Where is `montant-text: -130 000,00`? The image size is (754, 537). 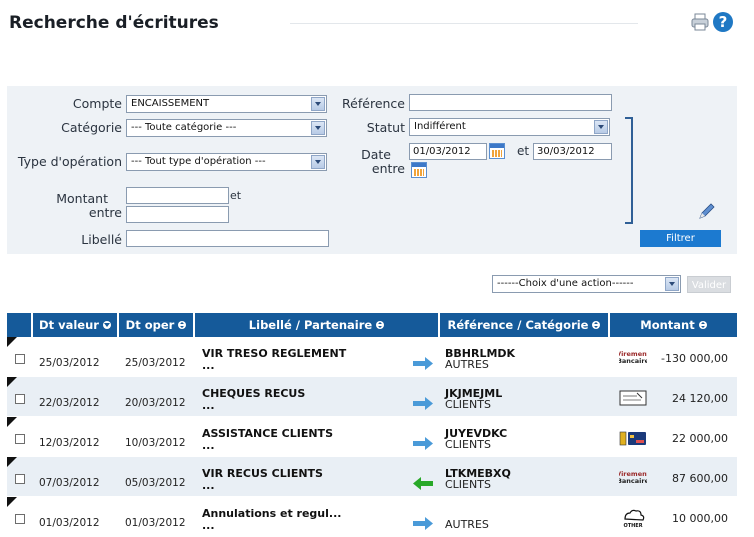 montant-text: -130 000,00 is located at coordinates (694, 358).